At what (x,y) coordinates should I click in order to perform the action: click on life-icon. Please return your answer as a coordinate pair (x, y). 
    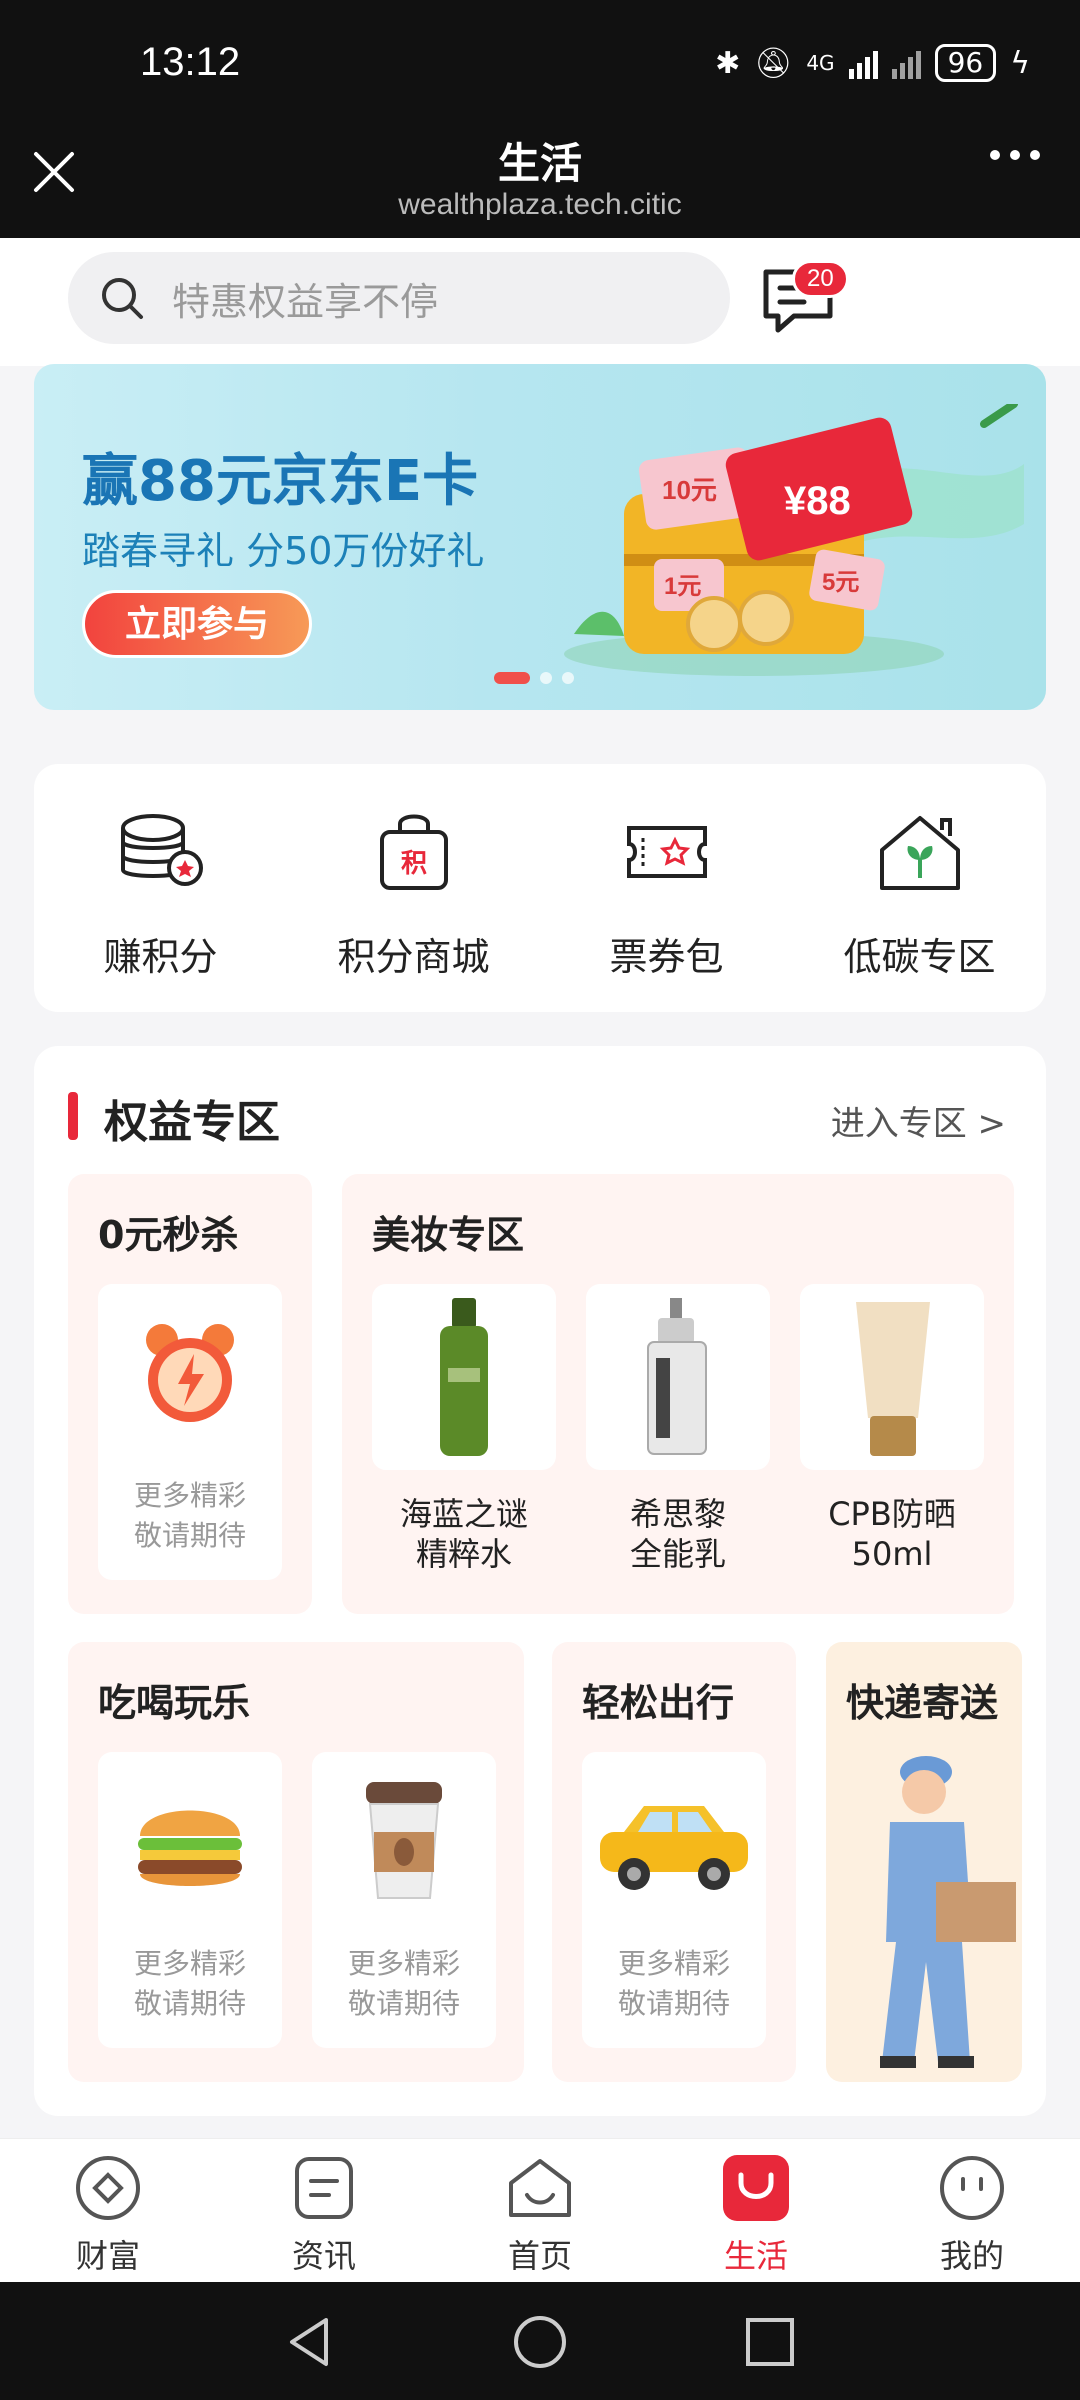
    Looking at the image, I should click on (756, 2188).